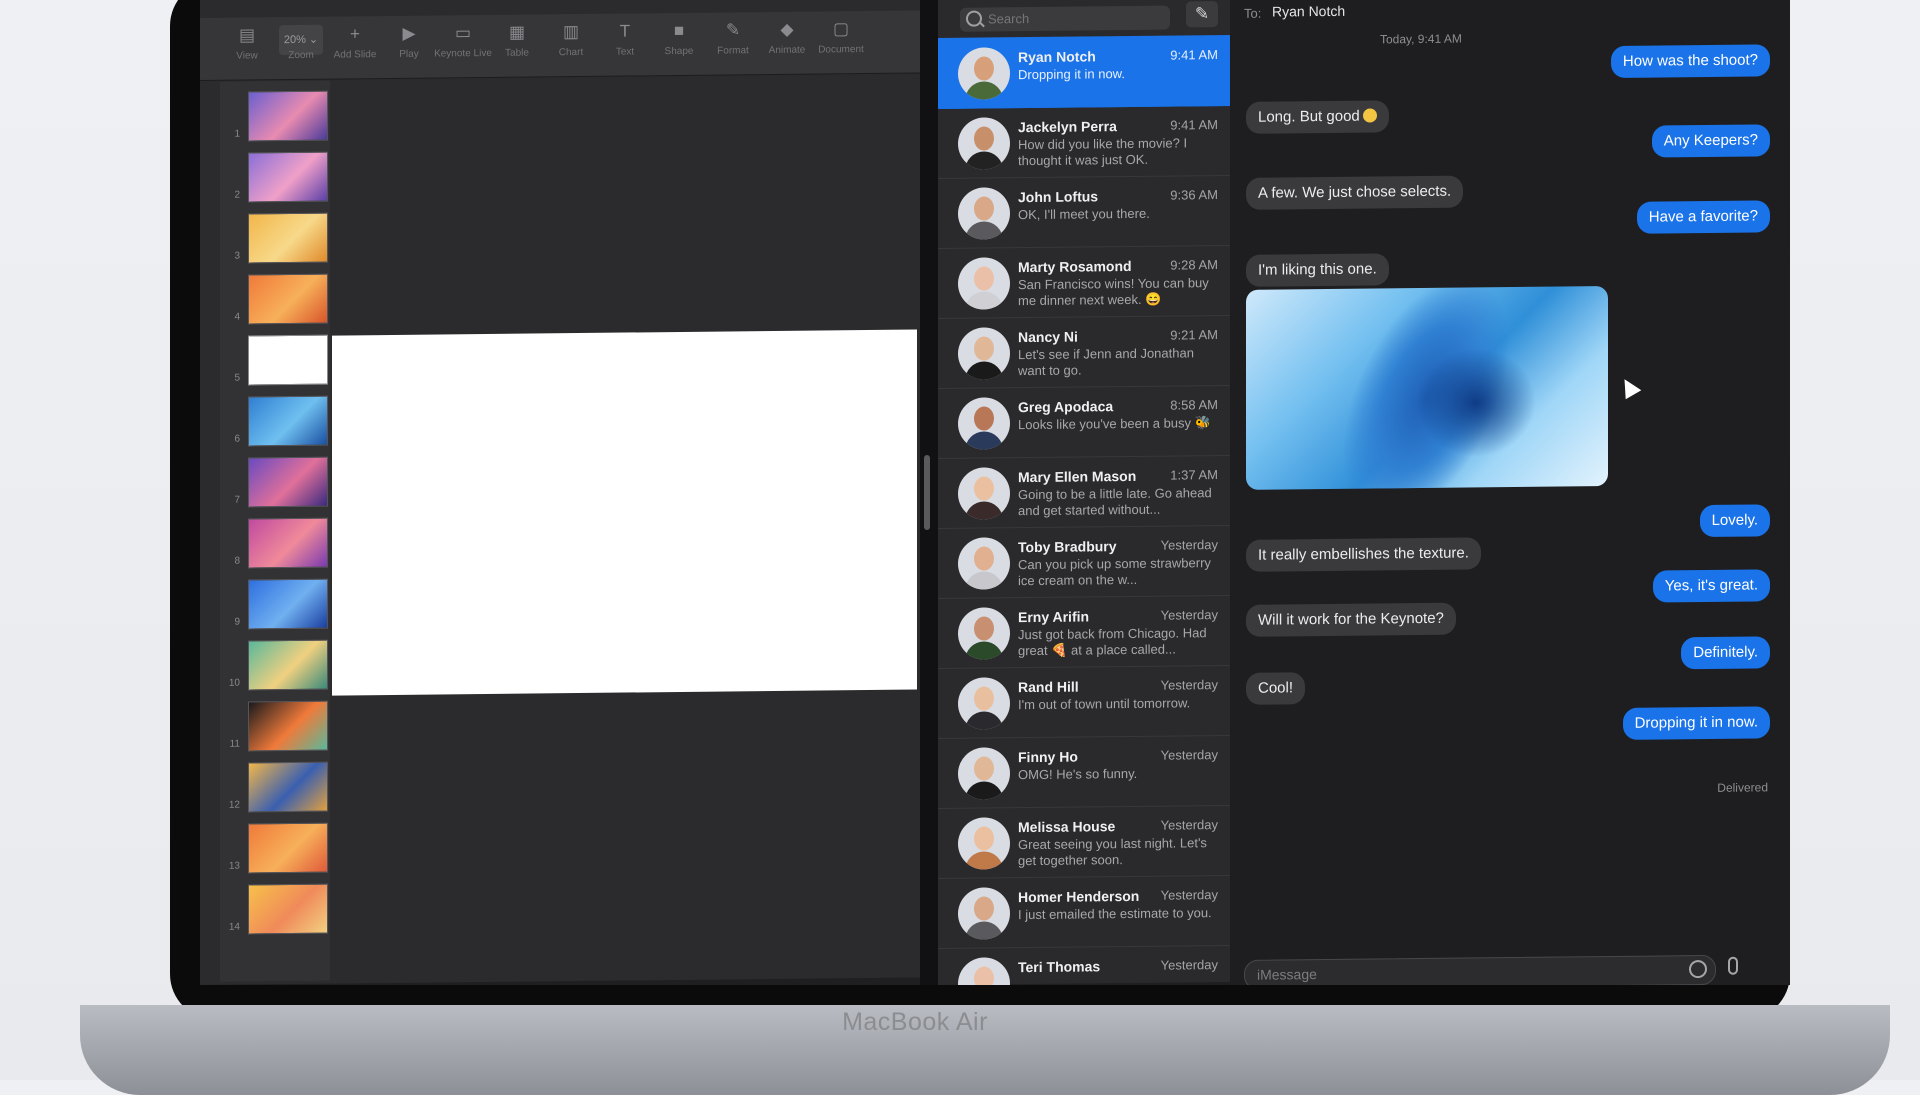 The width and height of the screenshot is (1920, 1095). What do you see at coordinates (1317, 270) in the screenshot?
I see `received-message-bubble: I'm liking this one.` at bounding box center [1317, 270].